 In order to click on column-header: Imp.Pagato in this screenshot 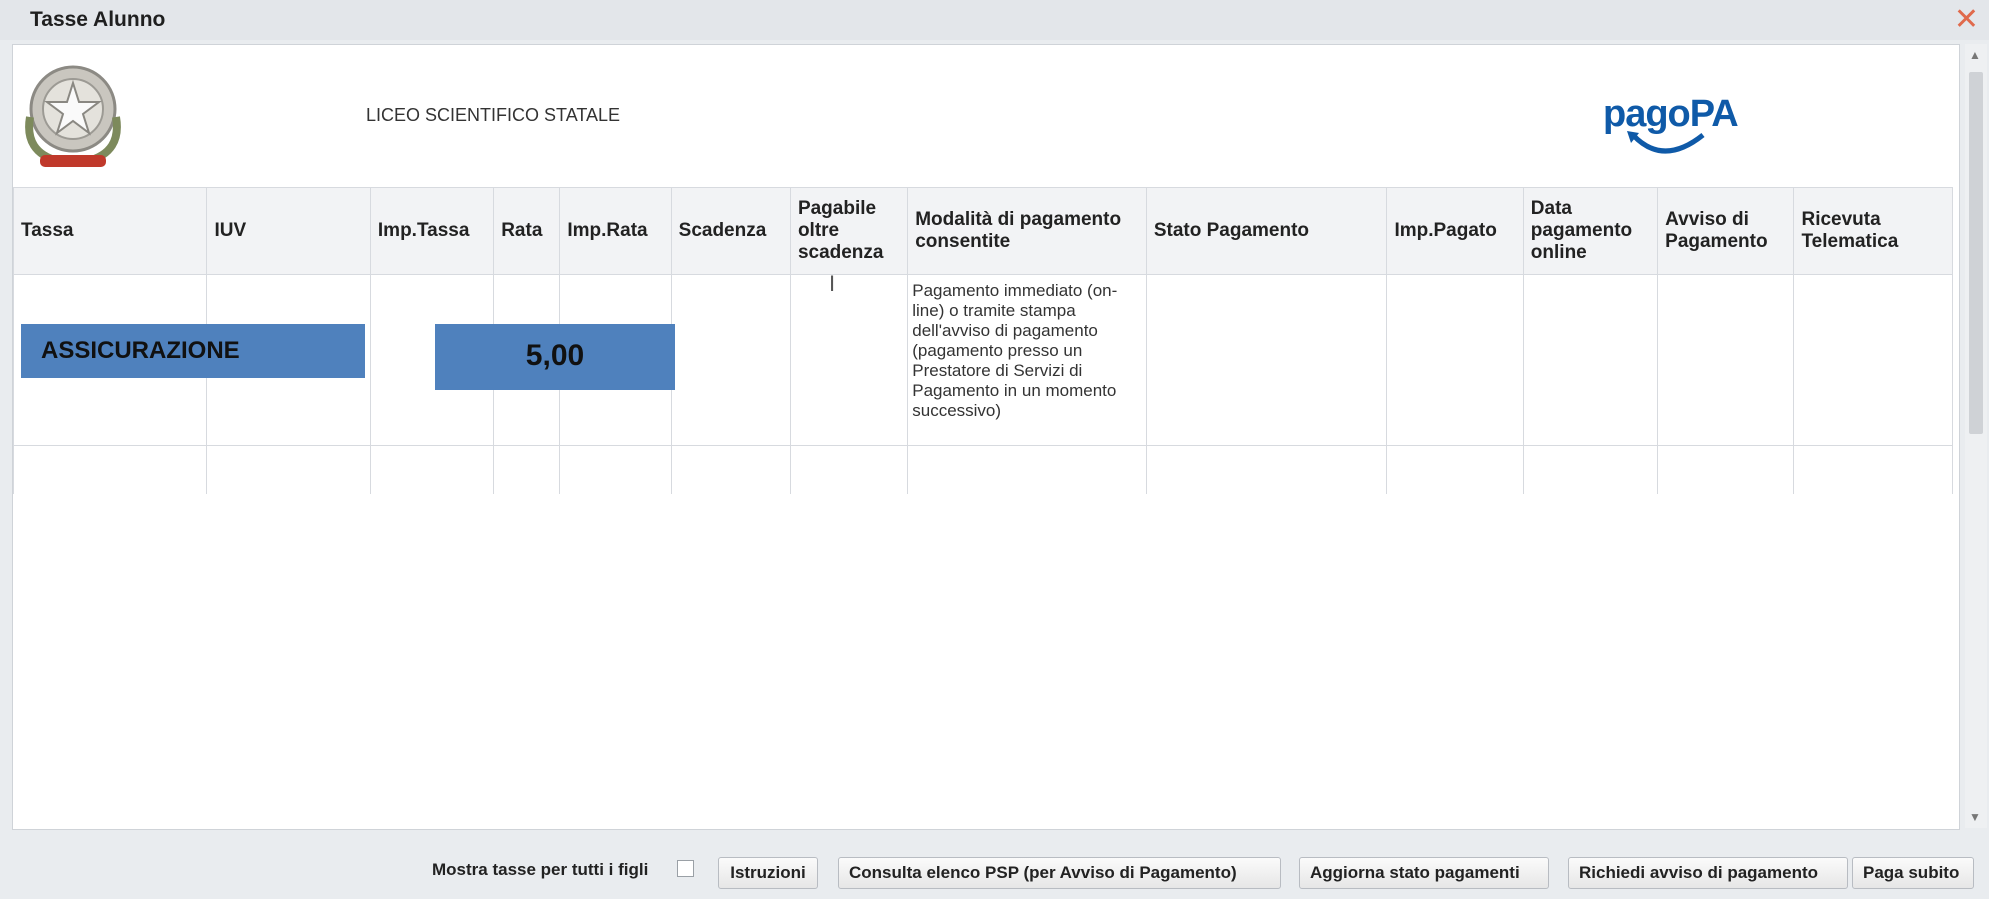, I will do `click(1455, 231)`.